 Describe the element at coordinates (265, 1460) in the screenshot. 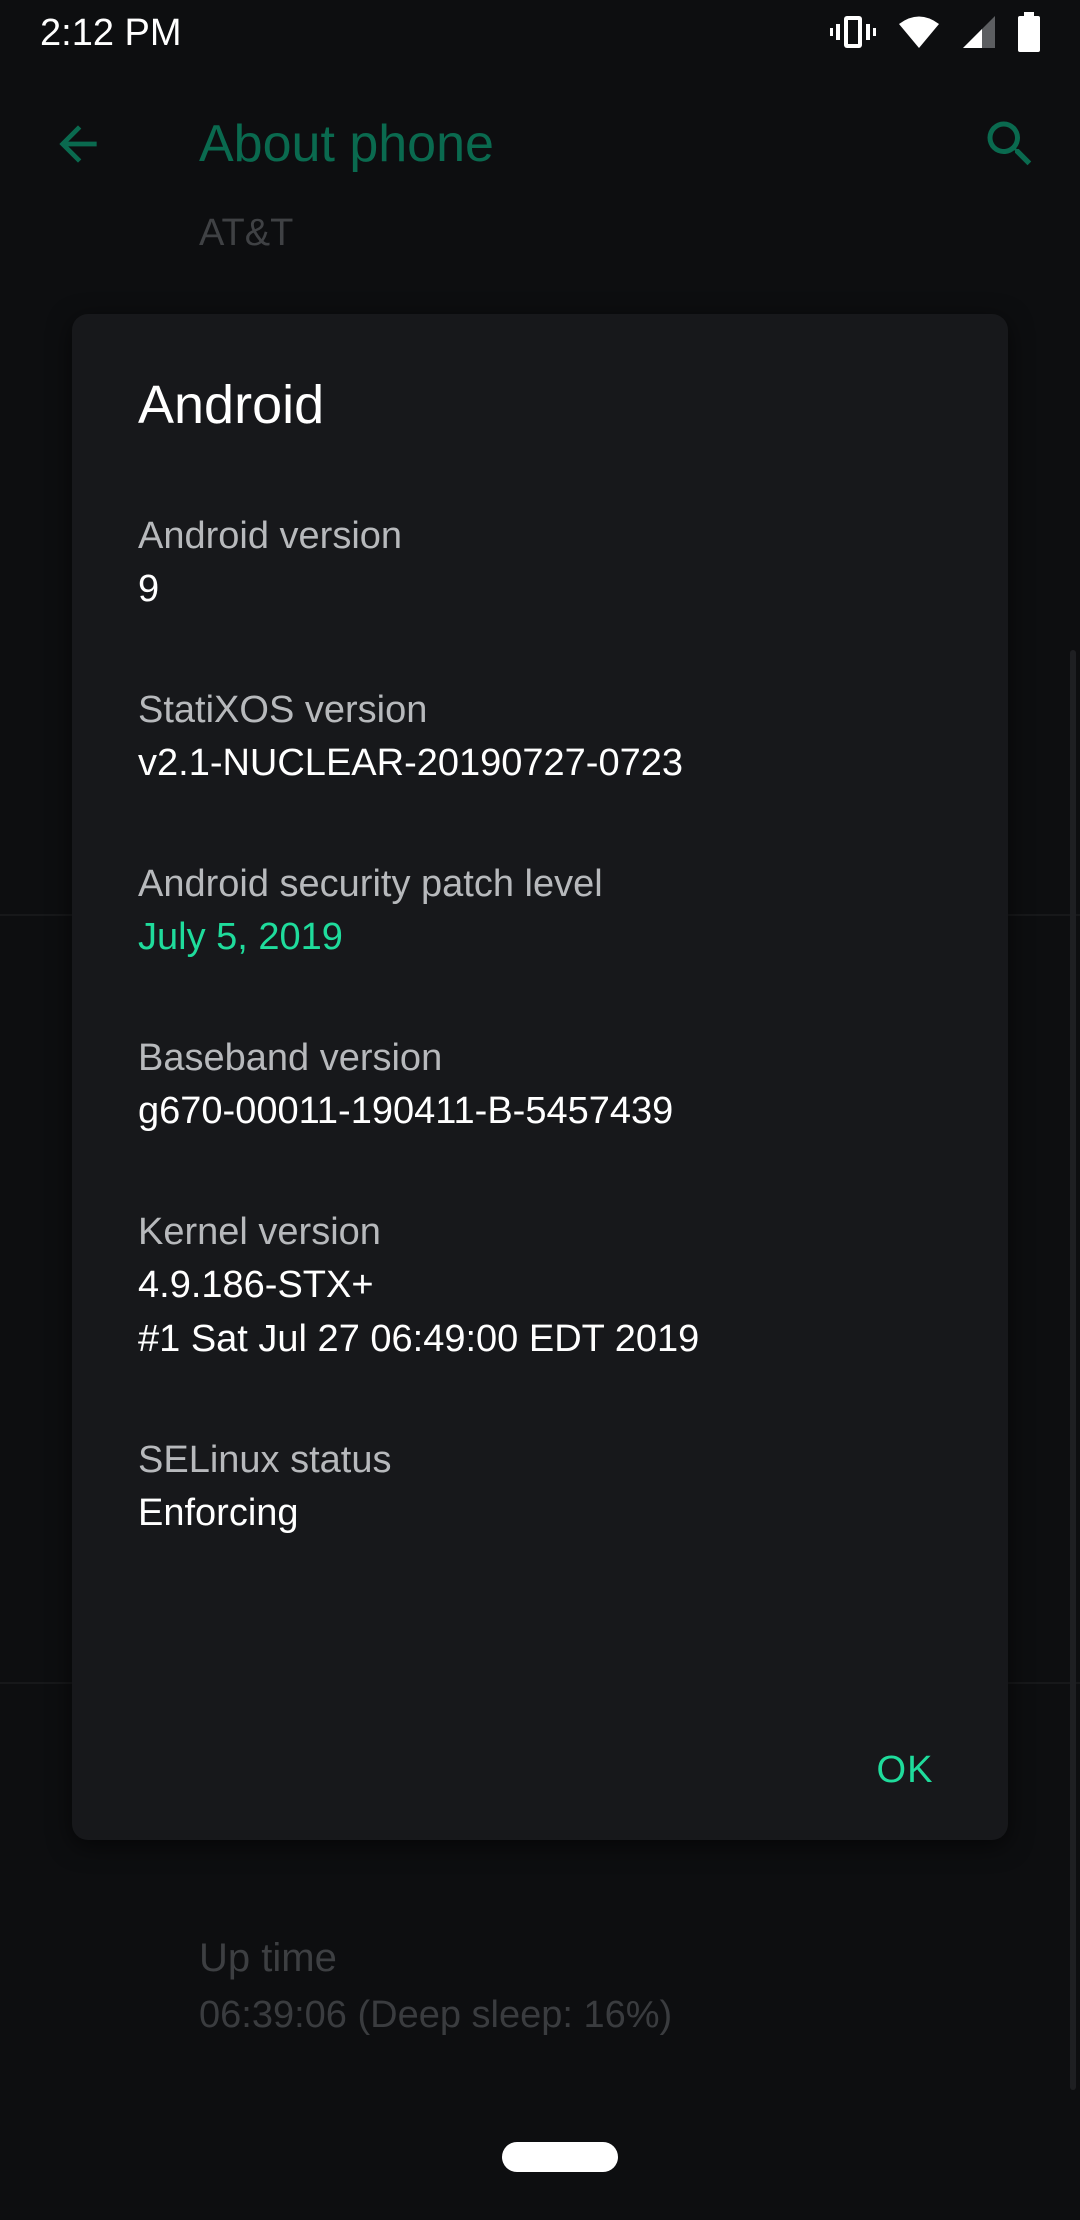

I see `info-label: SELinux status` at that location.